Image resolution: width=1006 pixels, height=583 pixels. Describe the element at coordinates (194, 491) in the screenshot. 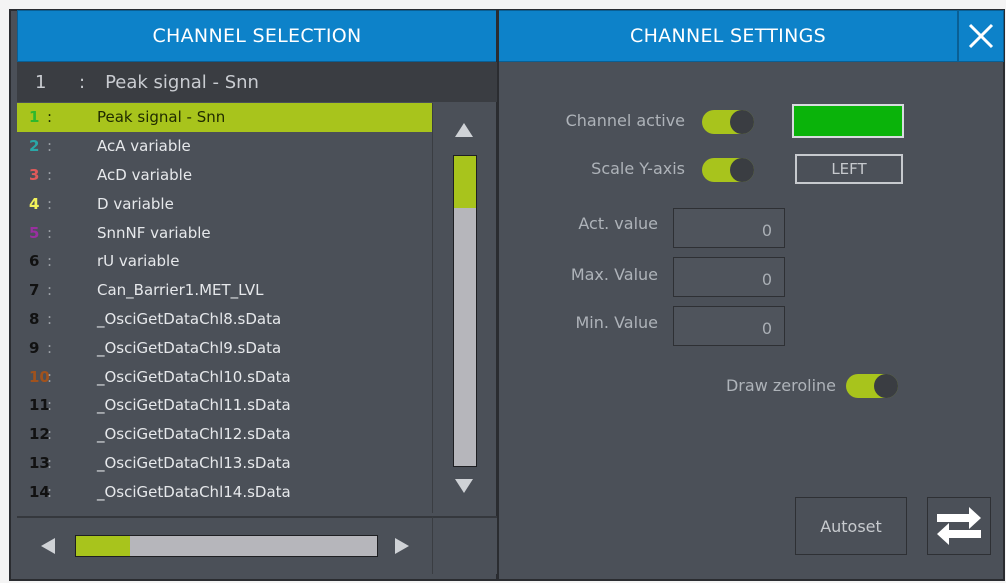

I see `channel-name: _OsciGetDataChl14.sData` at that location.